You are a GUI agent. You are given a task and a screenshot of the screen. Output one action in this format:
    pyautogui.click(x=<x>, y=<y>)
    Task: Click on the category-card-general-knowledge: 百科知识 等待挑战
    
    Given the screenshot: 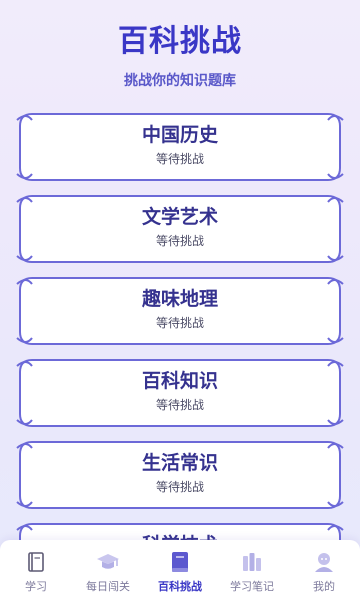 What is the action you would take?
    pyautogui.click(x=180, y=393)
    